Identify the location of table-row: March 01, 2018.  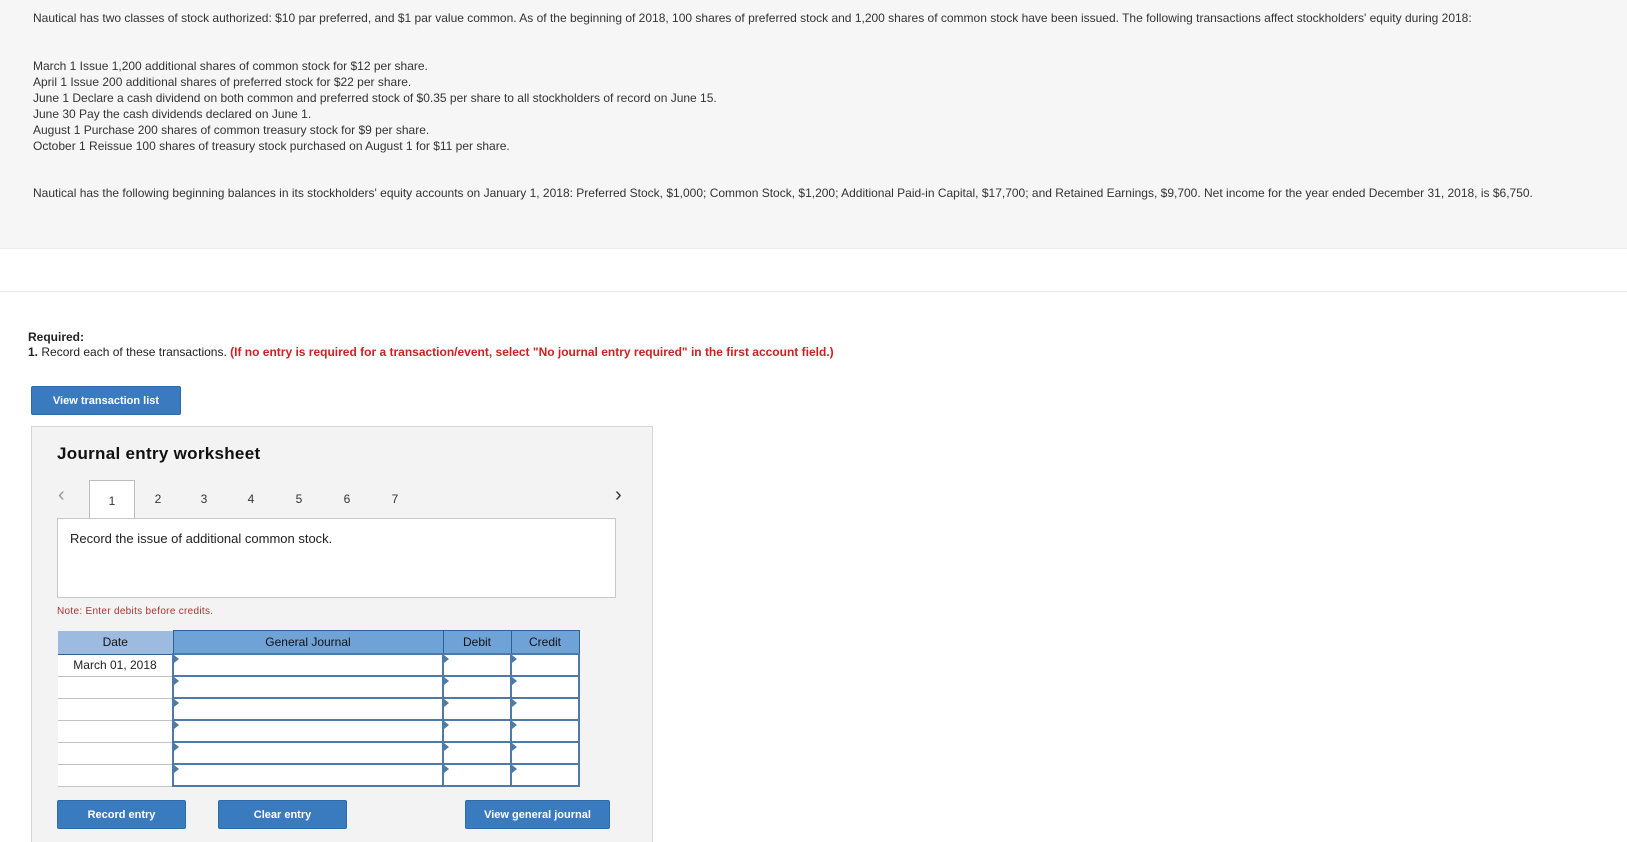
(319, 665).